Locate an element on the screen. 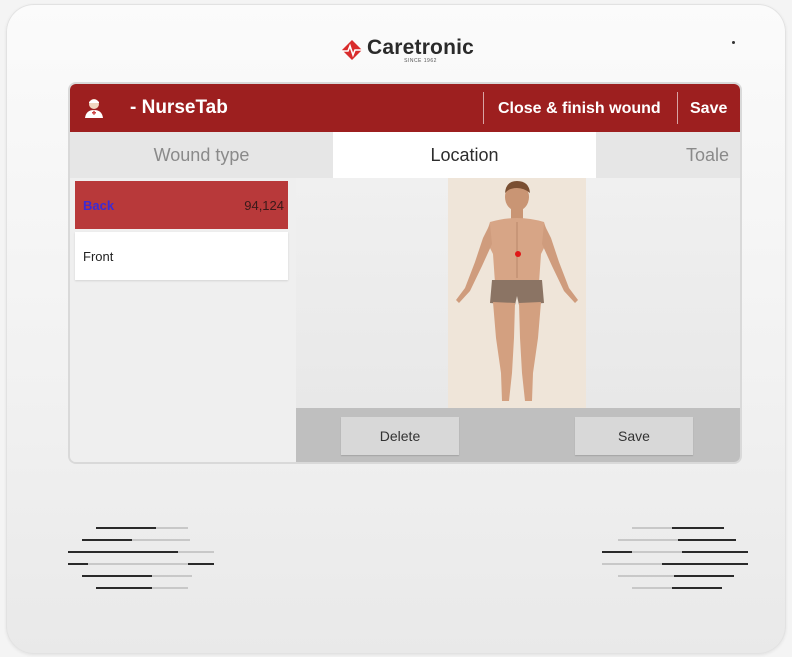  speaker-grille-right is located at coordinates (677, 559).